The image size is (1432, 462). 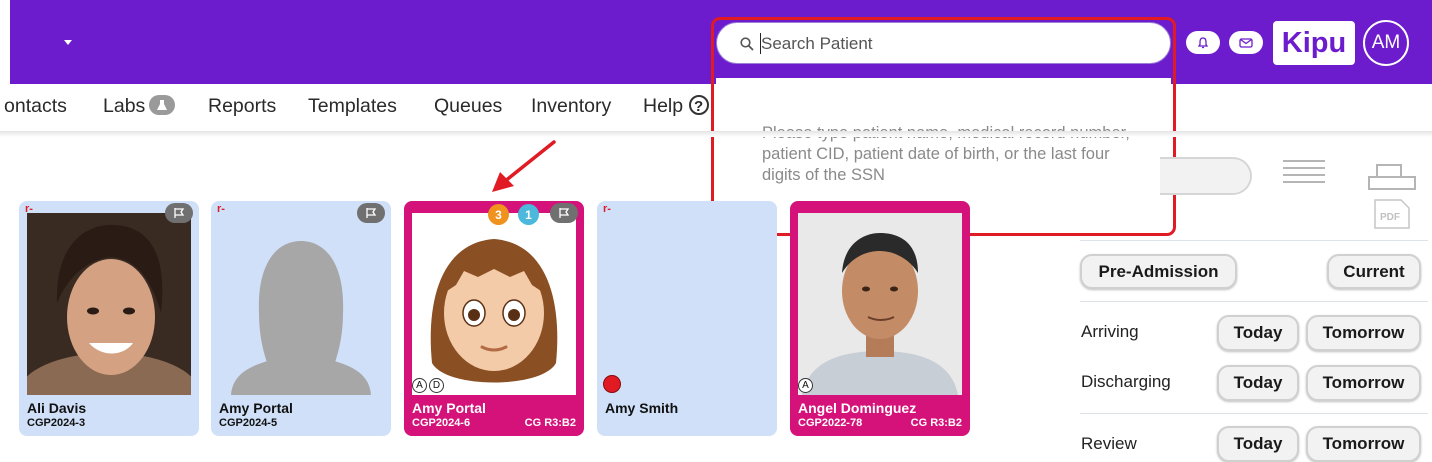 I want to click on patient-card: r- Amy Portal CGP2024-5, so click(x=301, y=318).